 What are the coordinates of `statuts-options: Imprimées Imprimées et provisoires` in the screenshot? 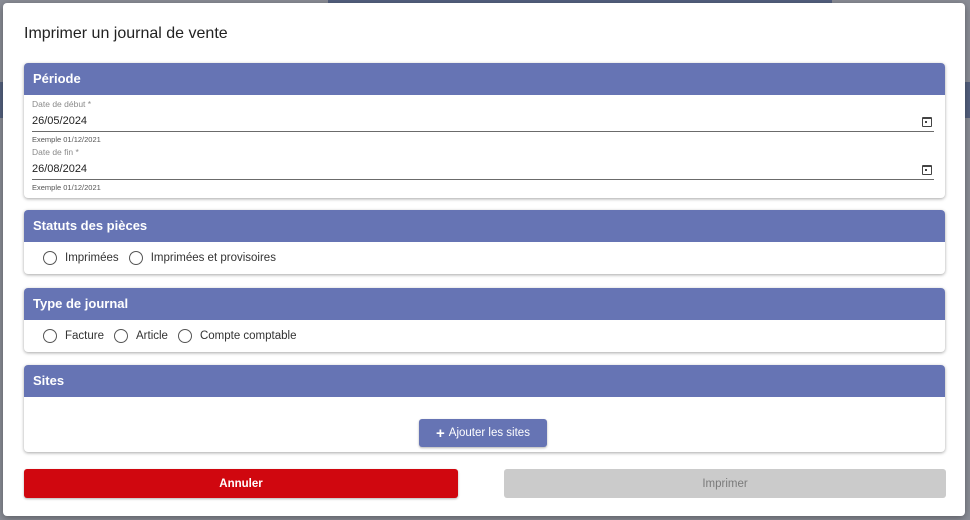 It's located at (484, 258).